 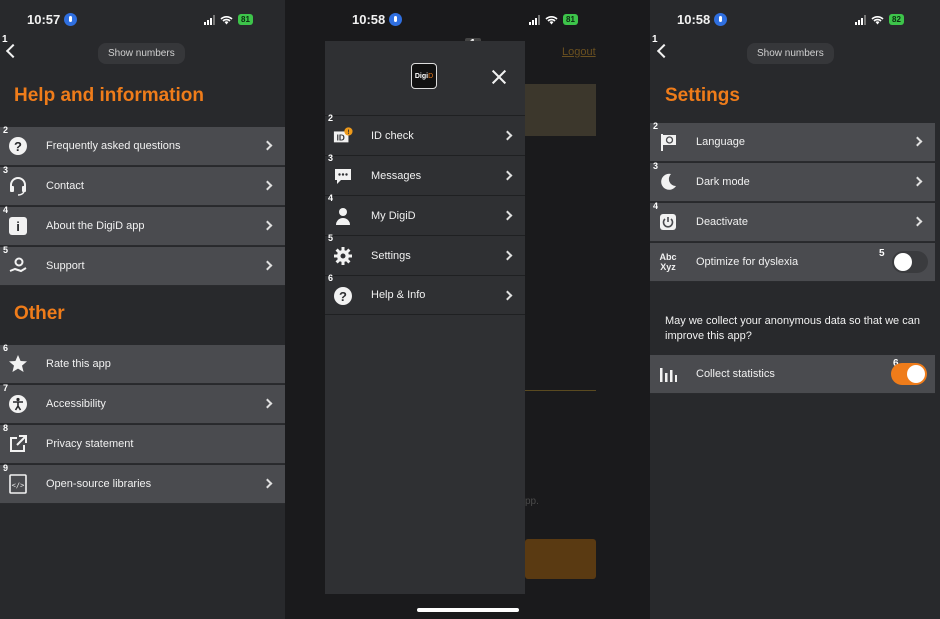 I want to click on logo-text: Digi, so click(x=421, y=76).